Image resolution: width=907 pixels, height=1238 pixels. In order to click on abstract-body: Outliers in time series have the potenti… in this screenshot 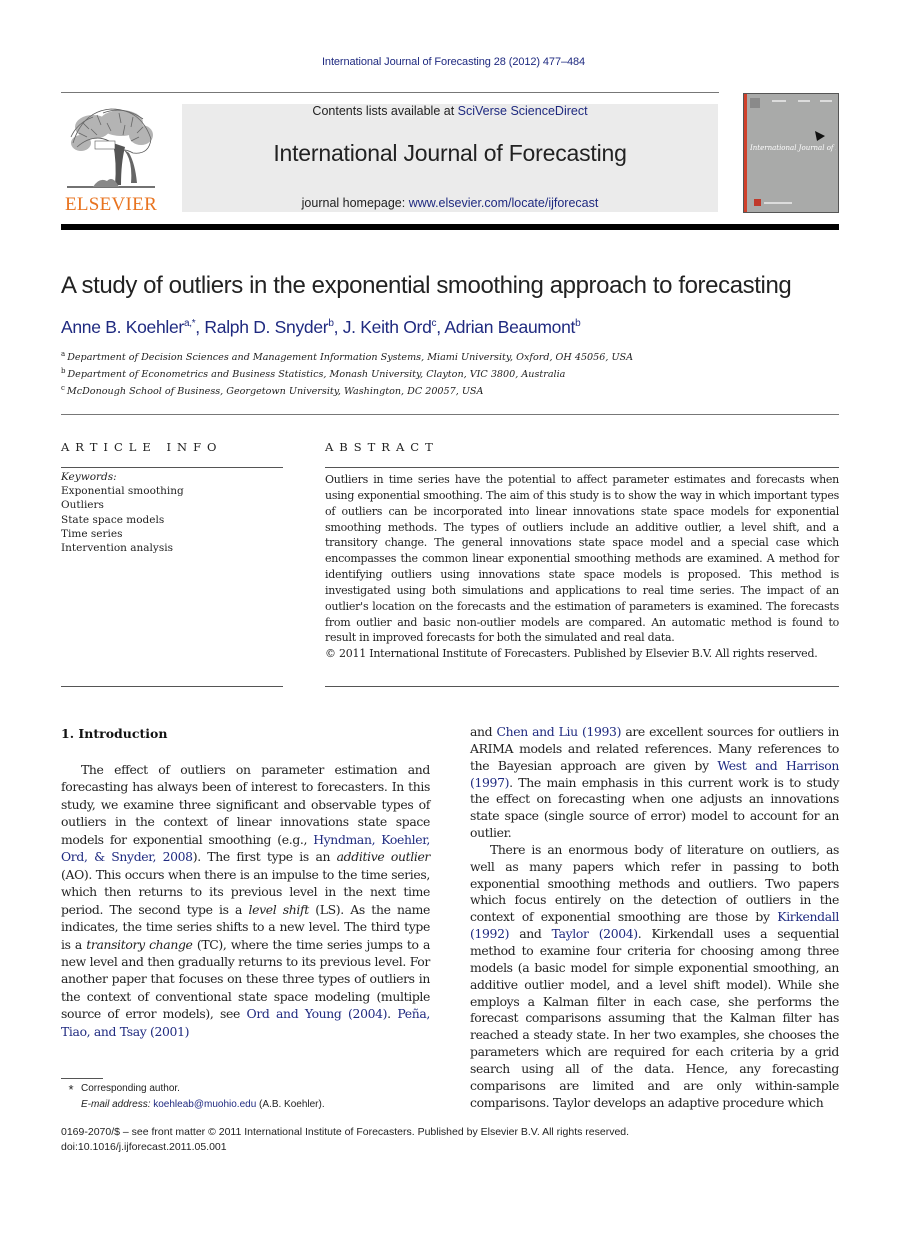, I will do `click(582, 567)`.